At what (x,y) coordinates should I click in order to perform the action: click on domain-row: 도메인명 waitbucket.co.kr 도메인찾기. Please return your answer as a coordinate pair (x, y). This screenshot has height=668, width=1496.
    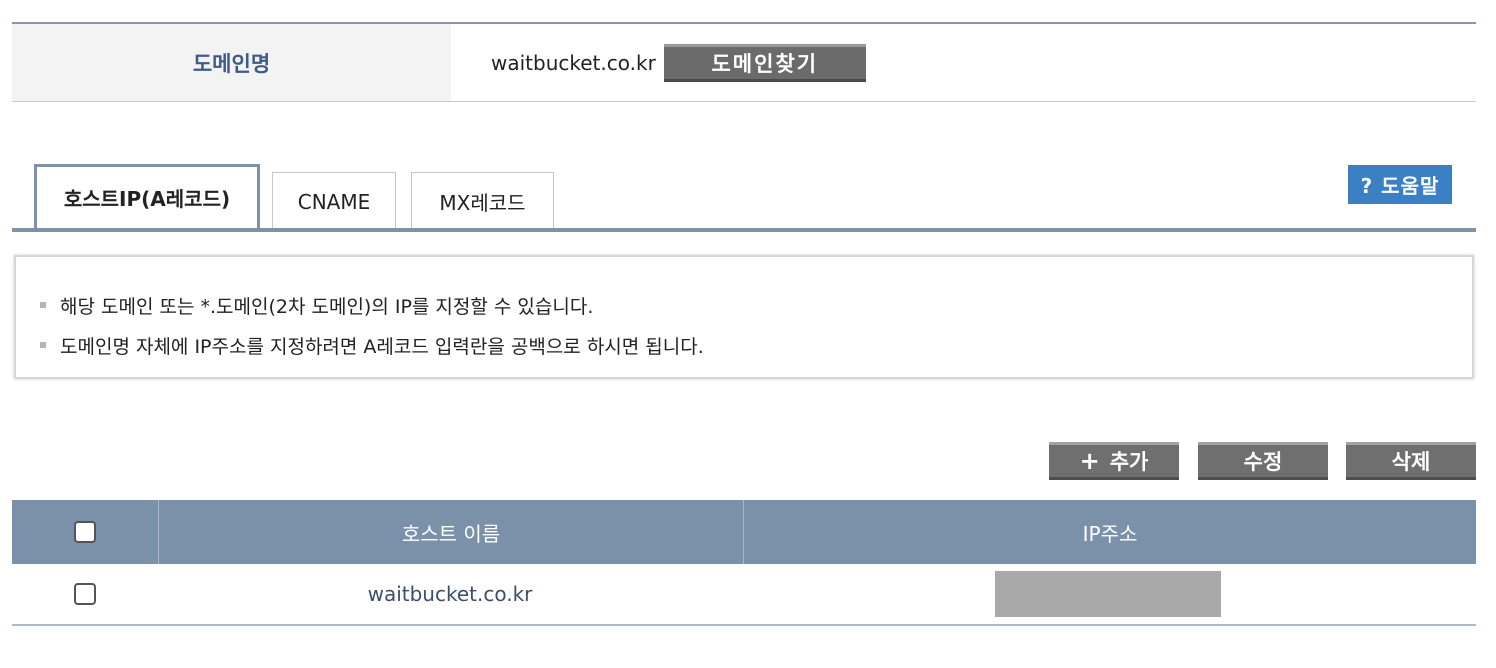
    Looking at the image, I should click on (744, 62).